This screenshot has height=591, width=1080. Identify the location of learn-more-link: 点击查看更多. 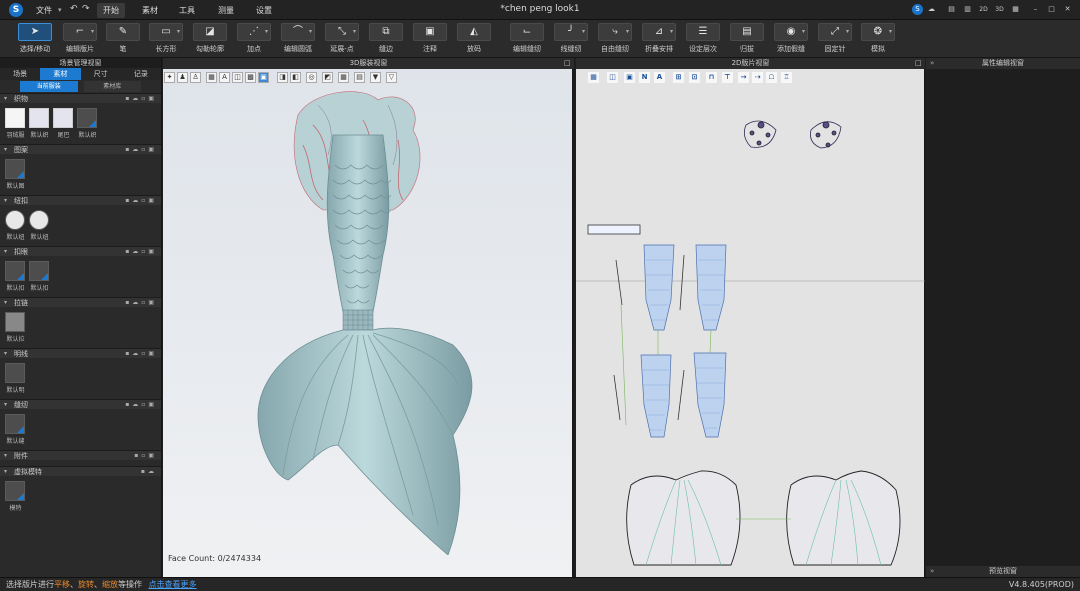
(173, 584).